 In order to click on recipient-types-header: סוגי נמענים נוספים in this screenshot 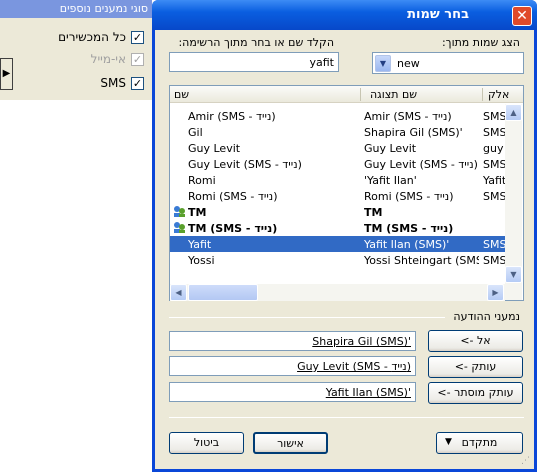, I will do `click(76, 9)`.